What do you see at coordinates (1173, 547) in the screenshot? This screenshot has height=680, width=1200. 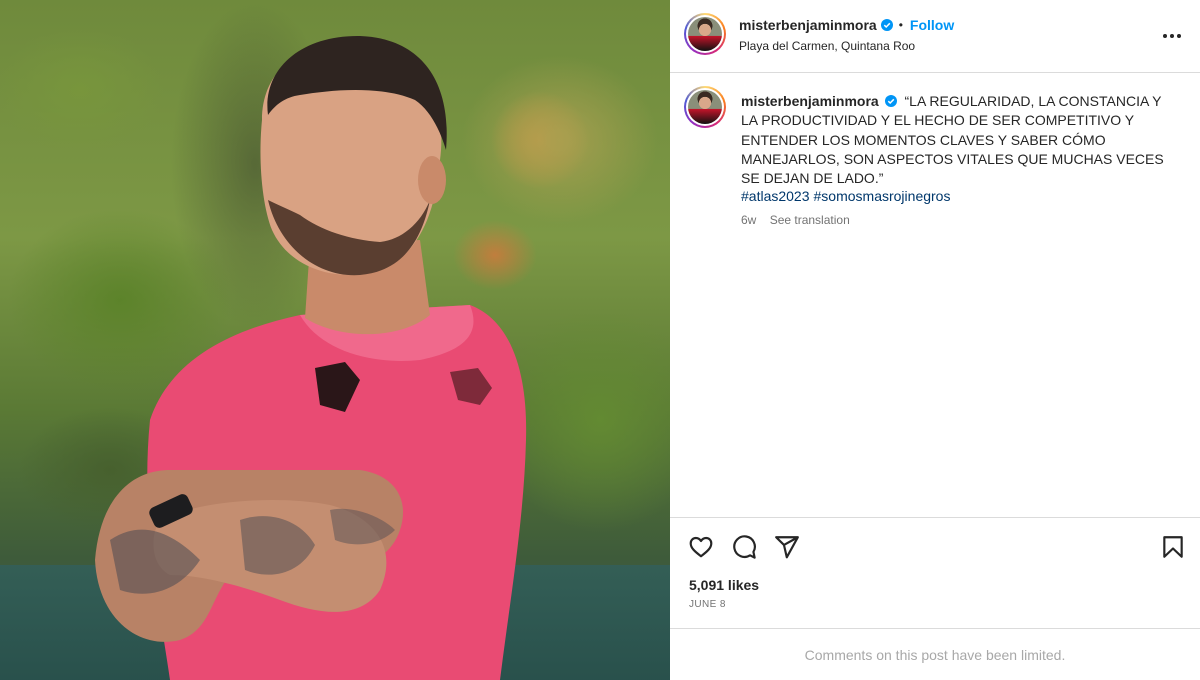 I see `bookmark-icon` at bounding box center [1173, 547].